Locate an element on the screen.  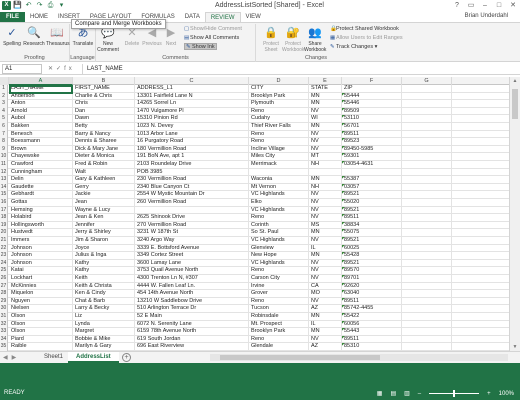
first-name-cell: Marilyn & Gary is located at coordinates (104, 347).